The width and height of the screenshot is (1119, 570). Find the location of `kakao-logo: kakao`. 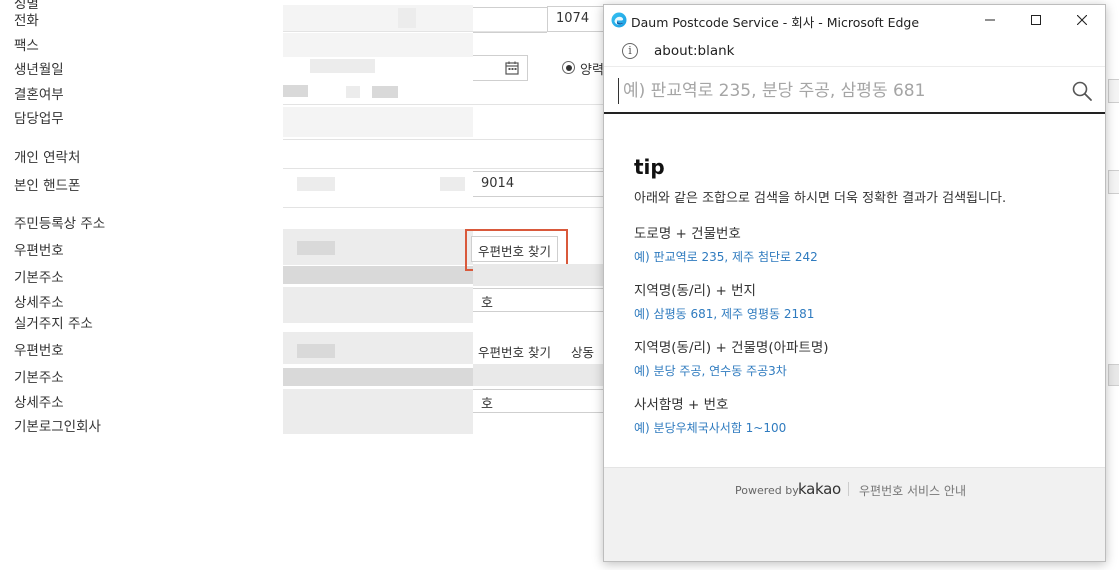

kakao-logo: kakao is located at coordinates (819, 489).